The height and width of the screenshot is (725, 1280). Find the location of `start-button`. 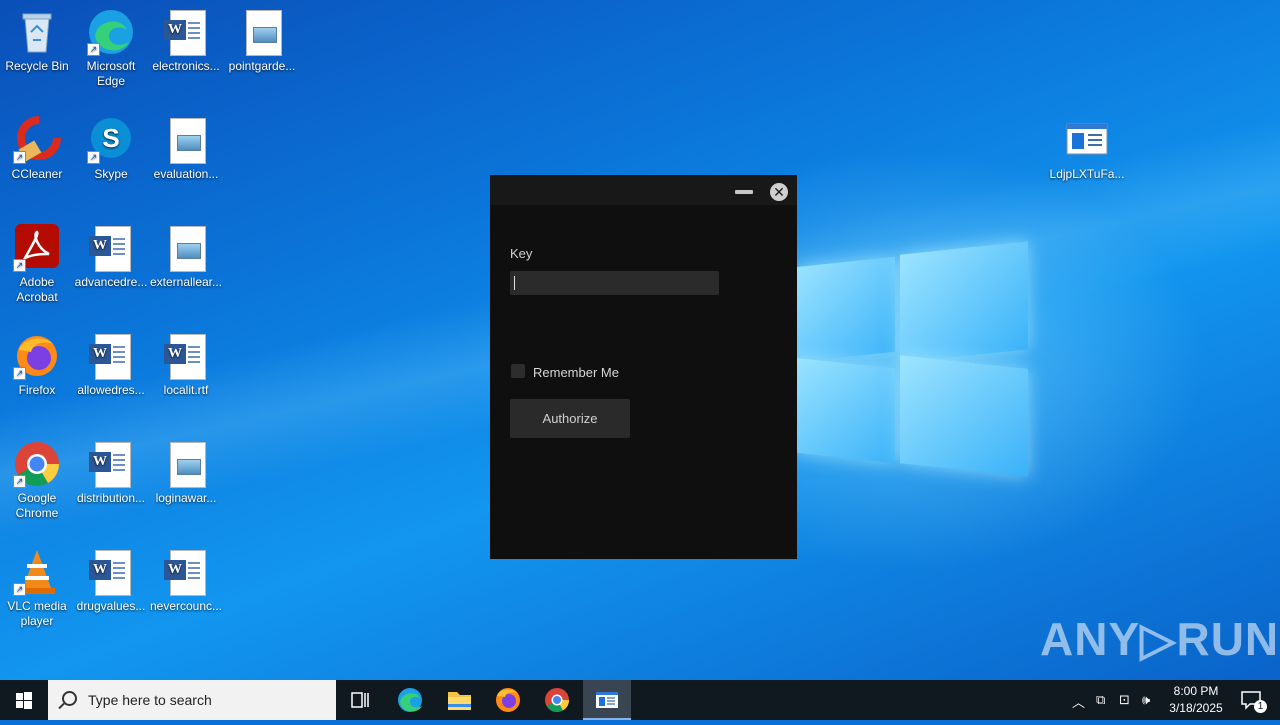

start-button is located at coordinates (24, 700).